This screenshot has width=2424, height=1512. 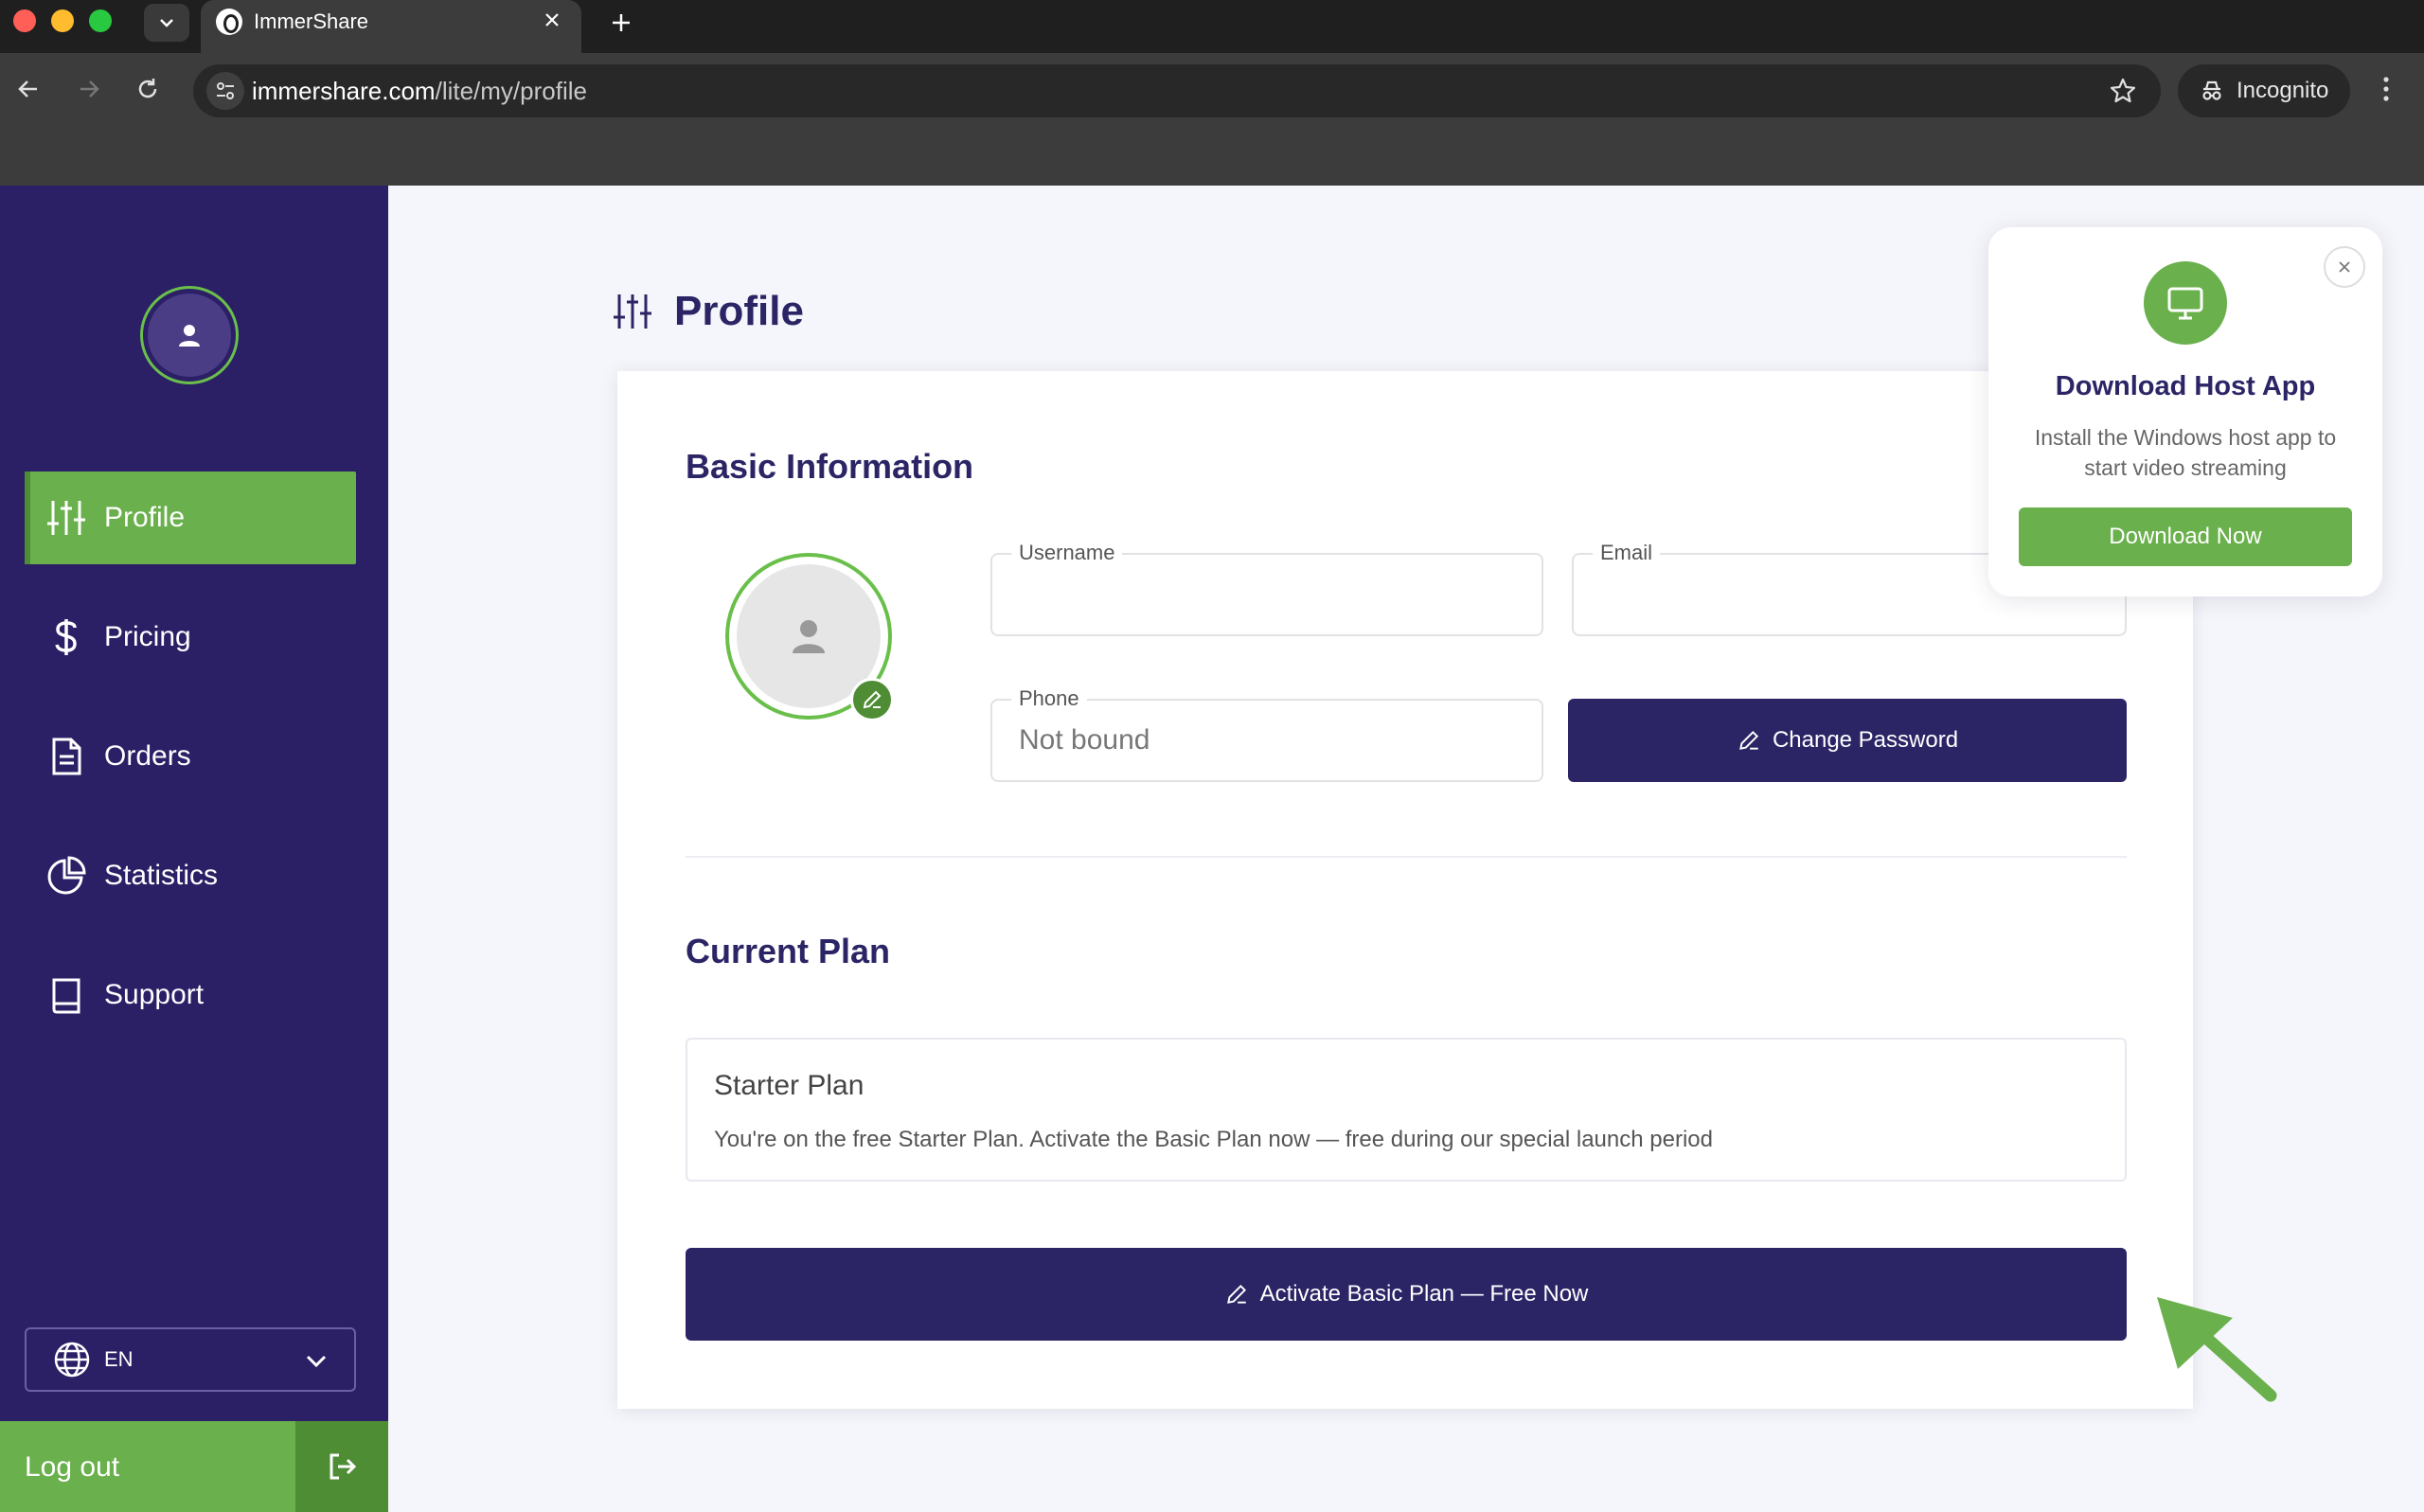 I want to click on url-host: immershare.com, so click(x=344, y=91).